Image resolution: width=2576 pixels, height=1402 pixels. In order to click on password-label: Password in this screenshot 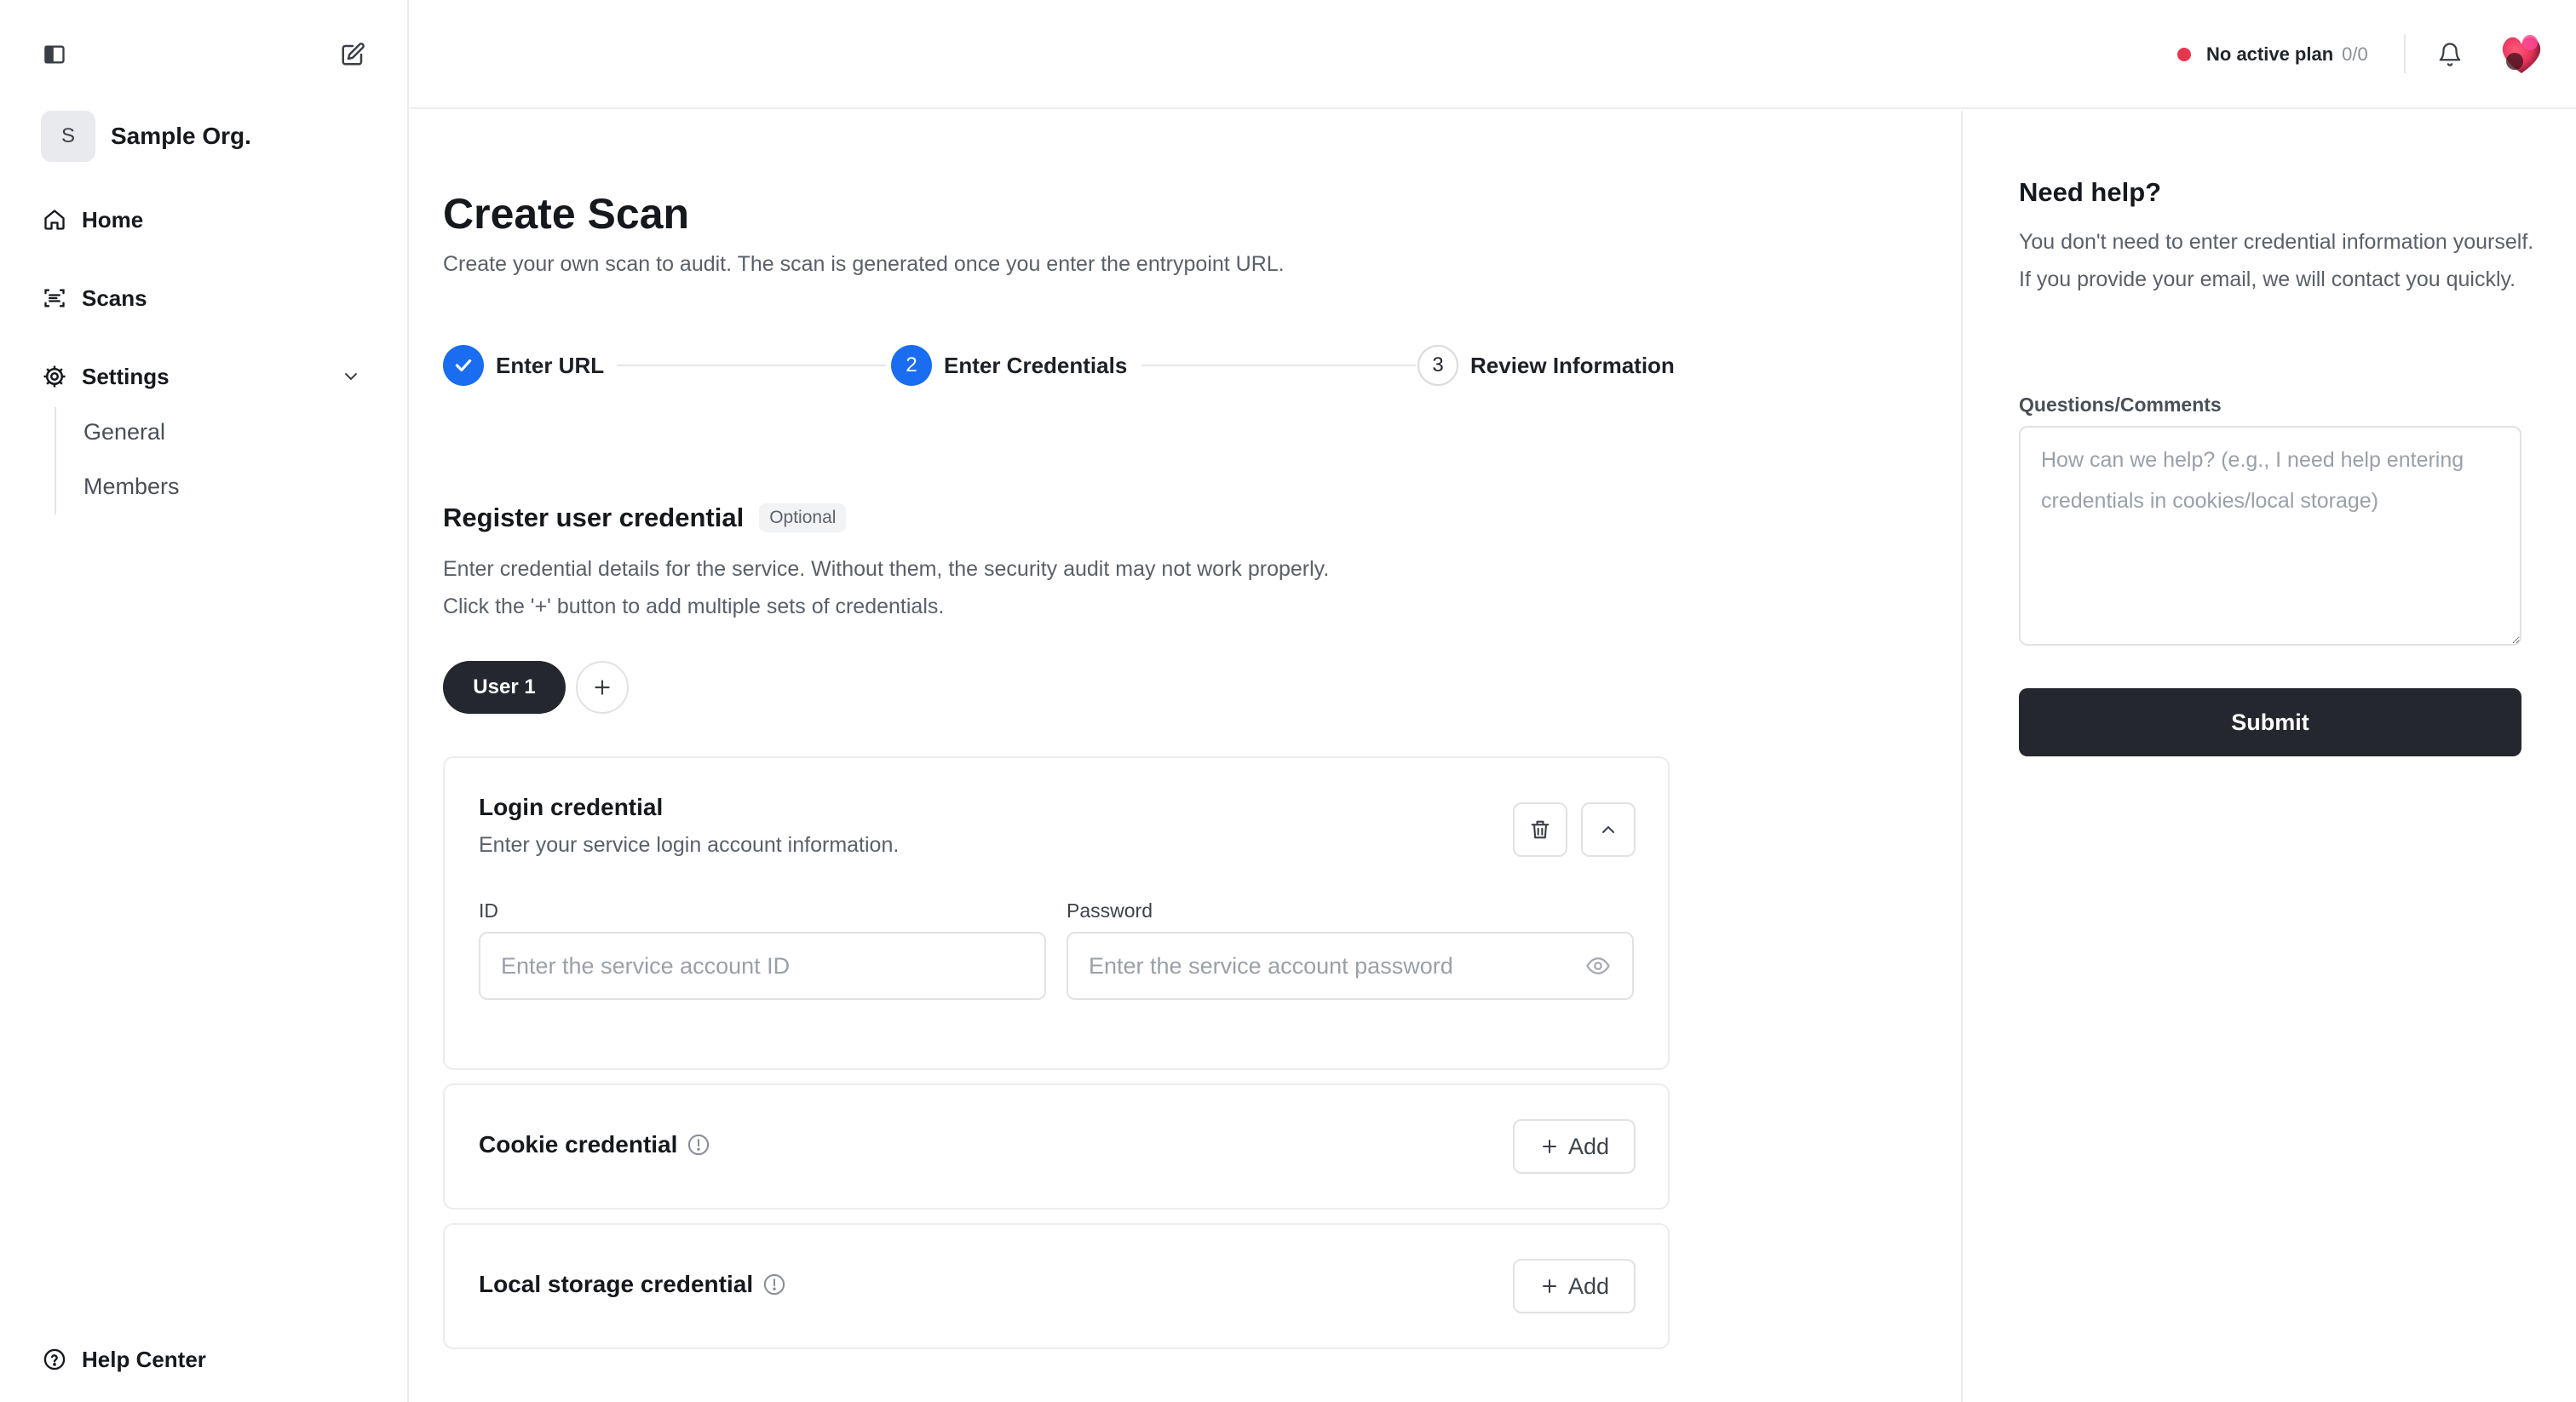, I will do `click(1110, 910)`.